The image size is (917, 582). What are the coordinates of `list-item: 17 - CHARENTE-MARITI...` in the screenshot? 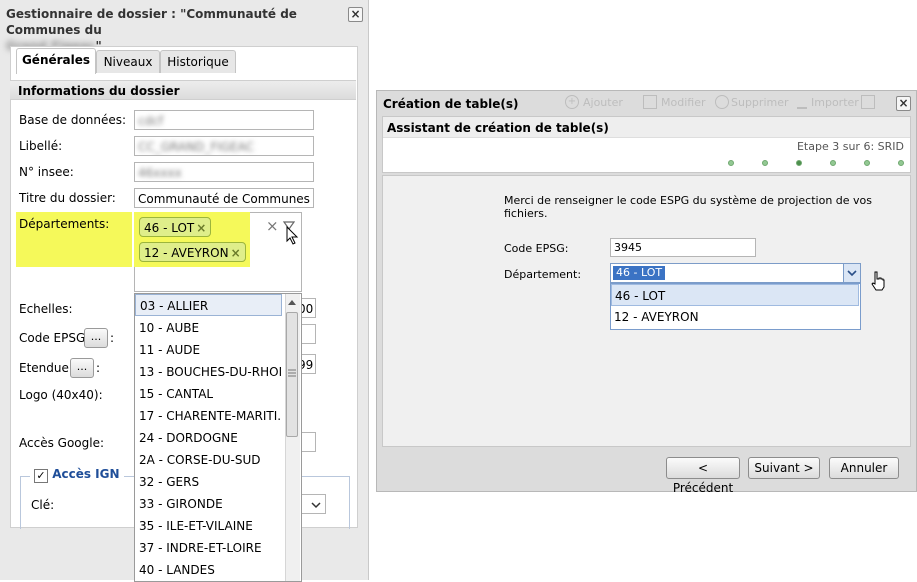 It's located at (210, 416).